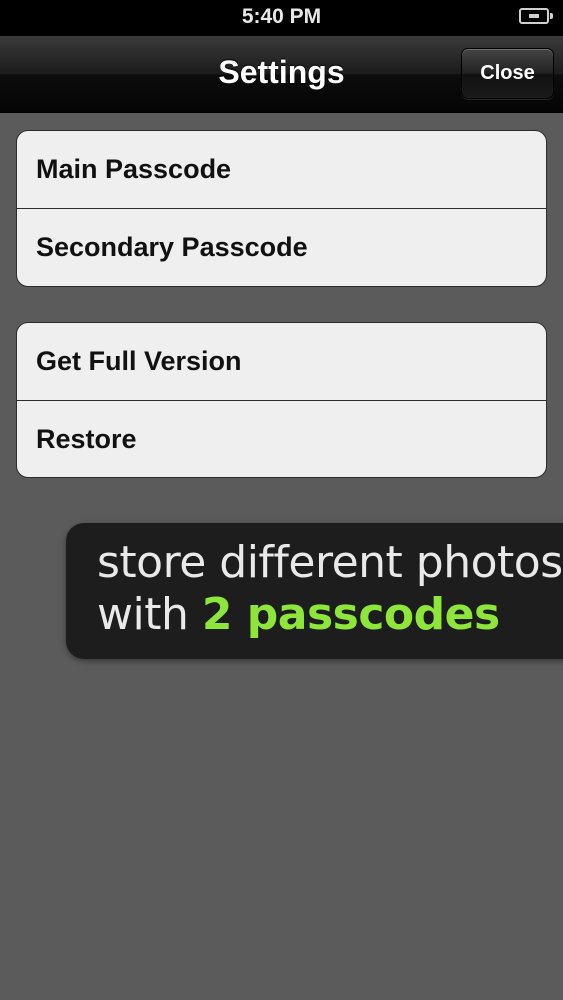 Image resolution: width=563 pixels, height=1000 pixels. I want to click on battery-charging-icon, so click(536, 16).